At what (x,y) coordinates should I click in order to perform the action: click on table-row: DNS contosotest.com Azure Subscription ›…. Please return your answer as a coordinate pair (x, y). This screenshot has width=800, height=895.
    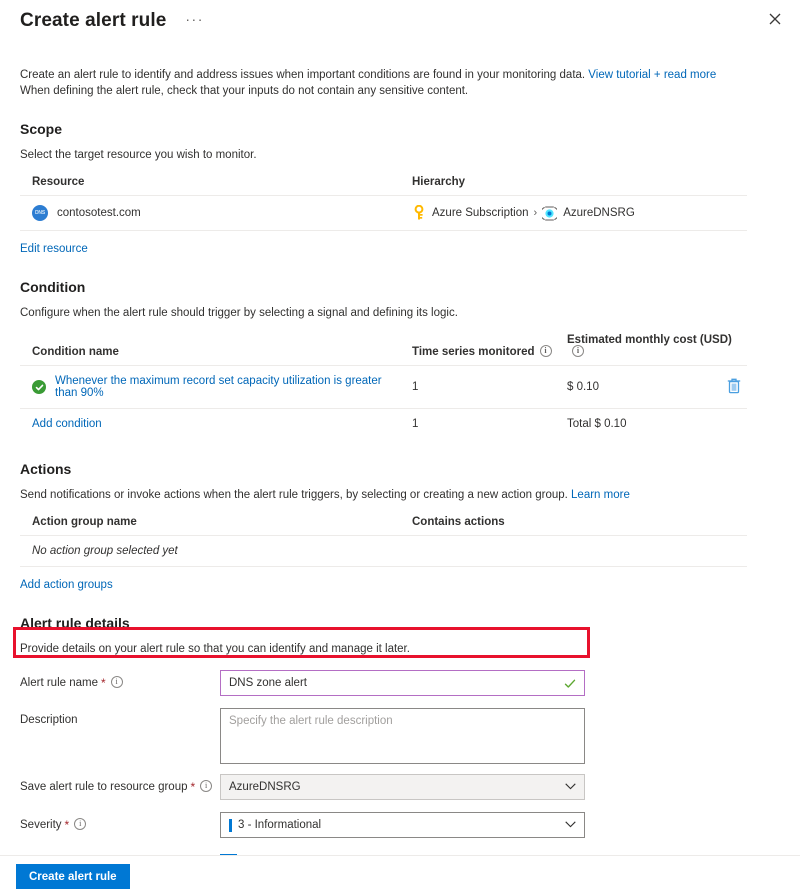
    Looking at the image, I should click on (383, 213).